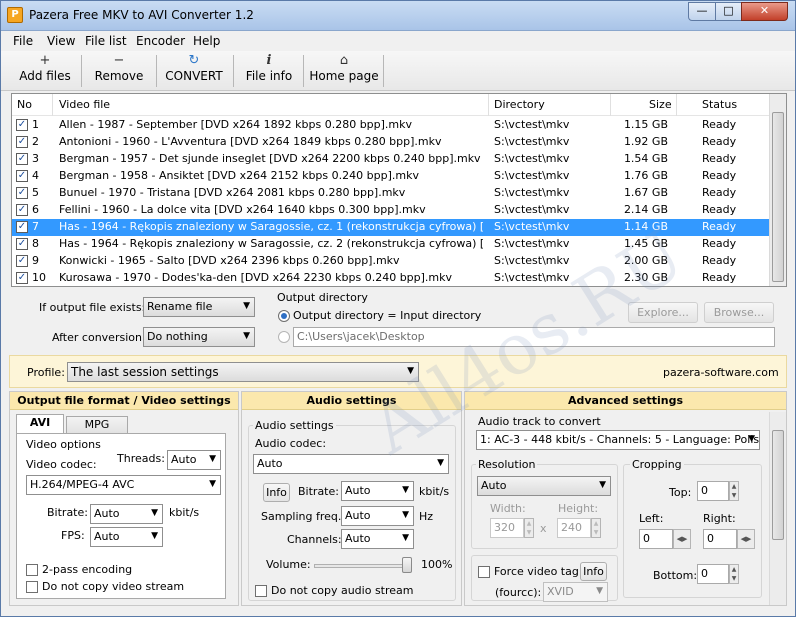 This screenshot has height=617, width=796. What do you see at coordinates (45, 71) in the screenshot?
I see `add-files-button: + Add files` at bounding box center [45, 71].